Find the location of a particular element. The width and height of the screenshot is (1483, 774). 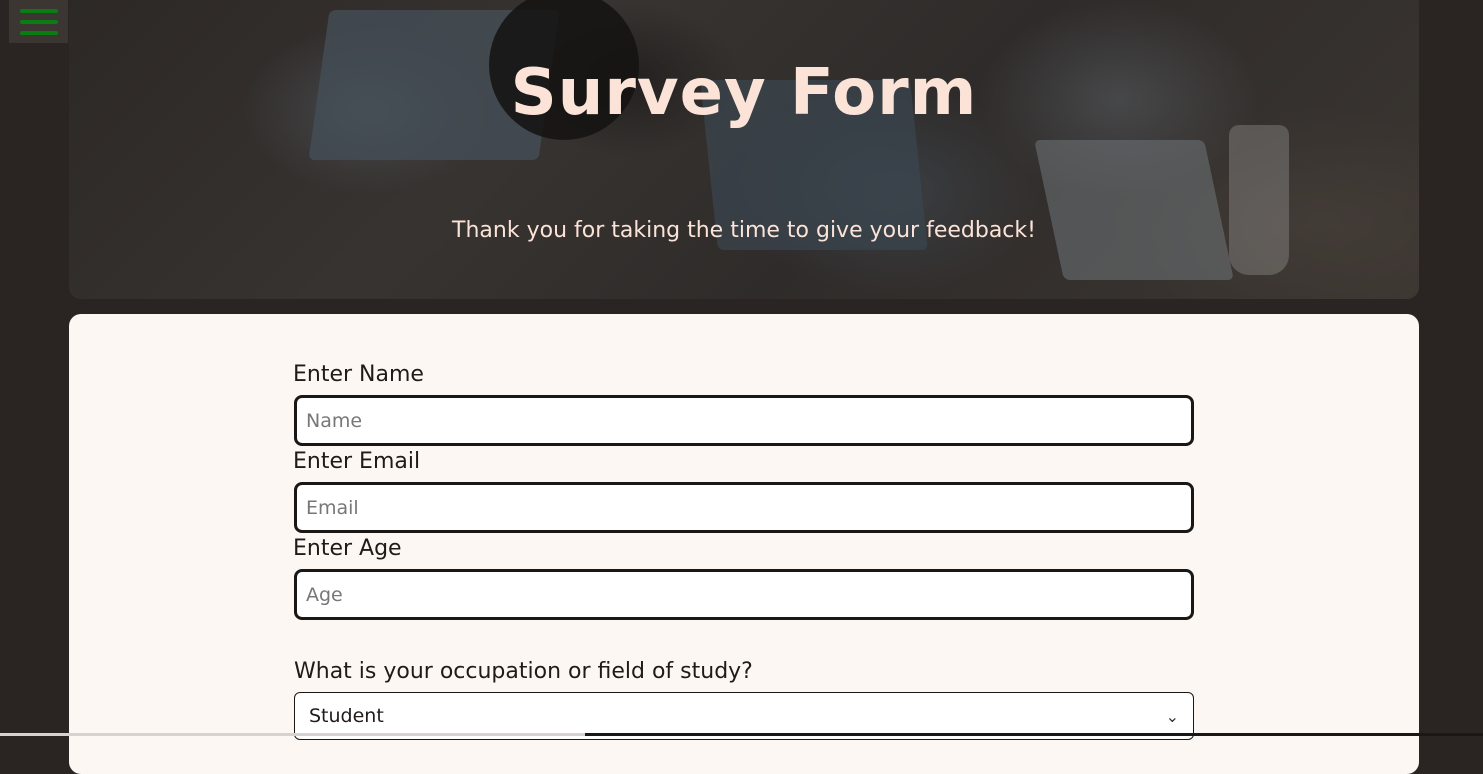

age-input is located at coordinates (744, 594).